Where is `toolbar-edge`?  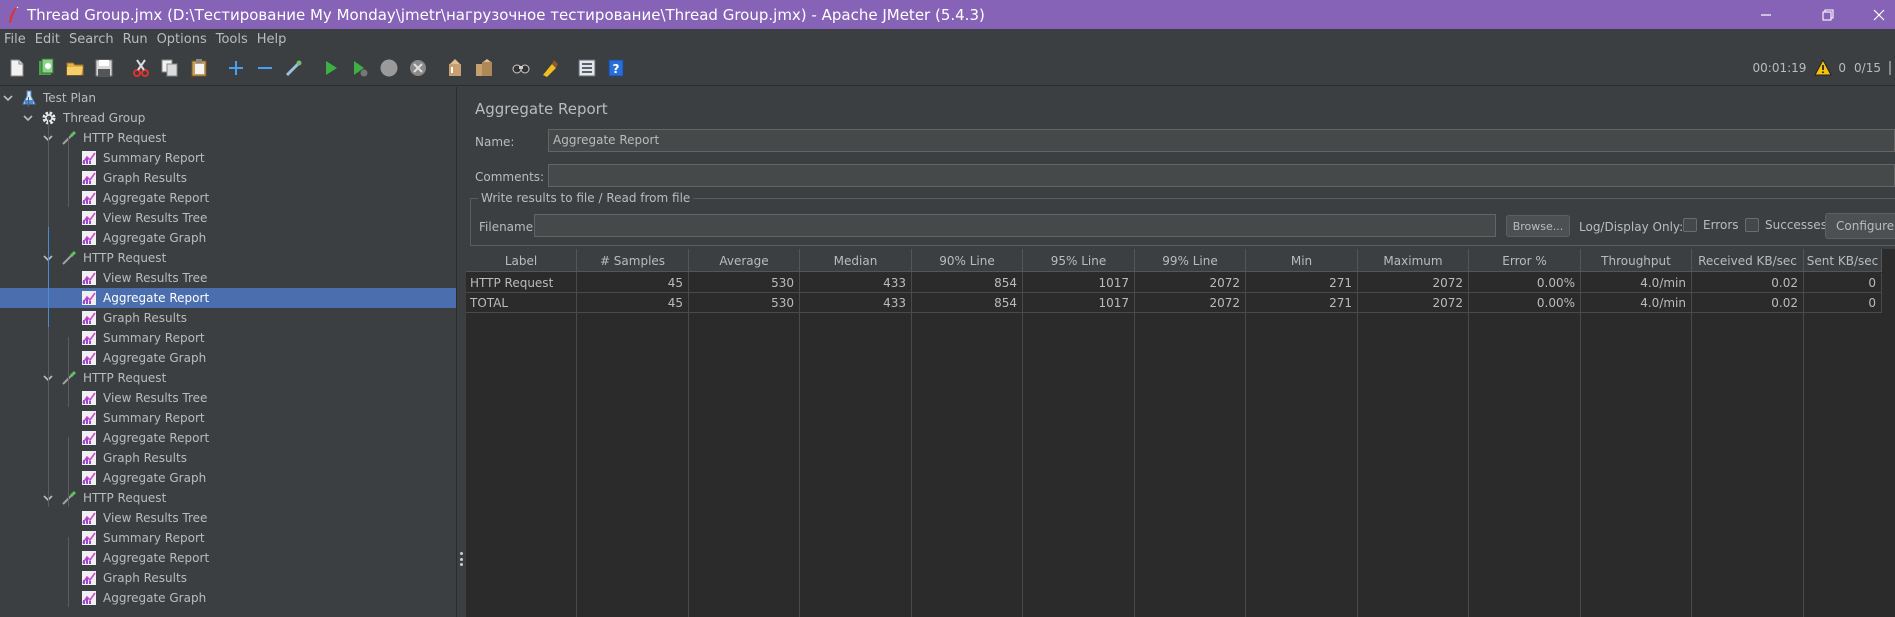
toolbar-edge is located at coordinates (1890, 68).